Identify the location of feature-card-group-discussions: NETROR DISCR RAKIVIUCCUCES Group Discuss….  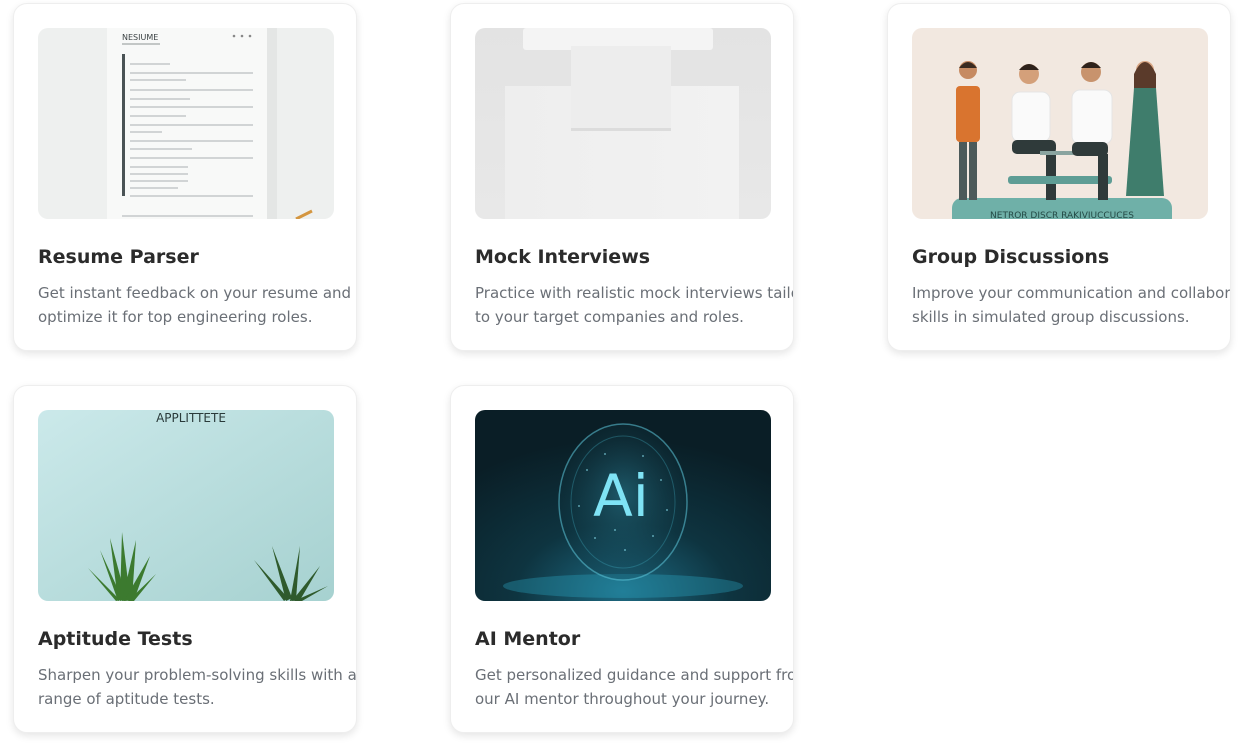
(1059, 177).